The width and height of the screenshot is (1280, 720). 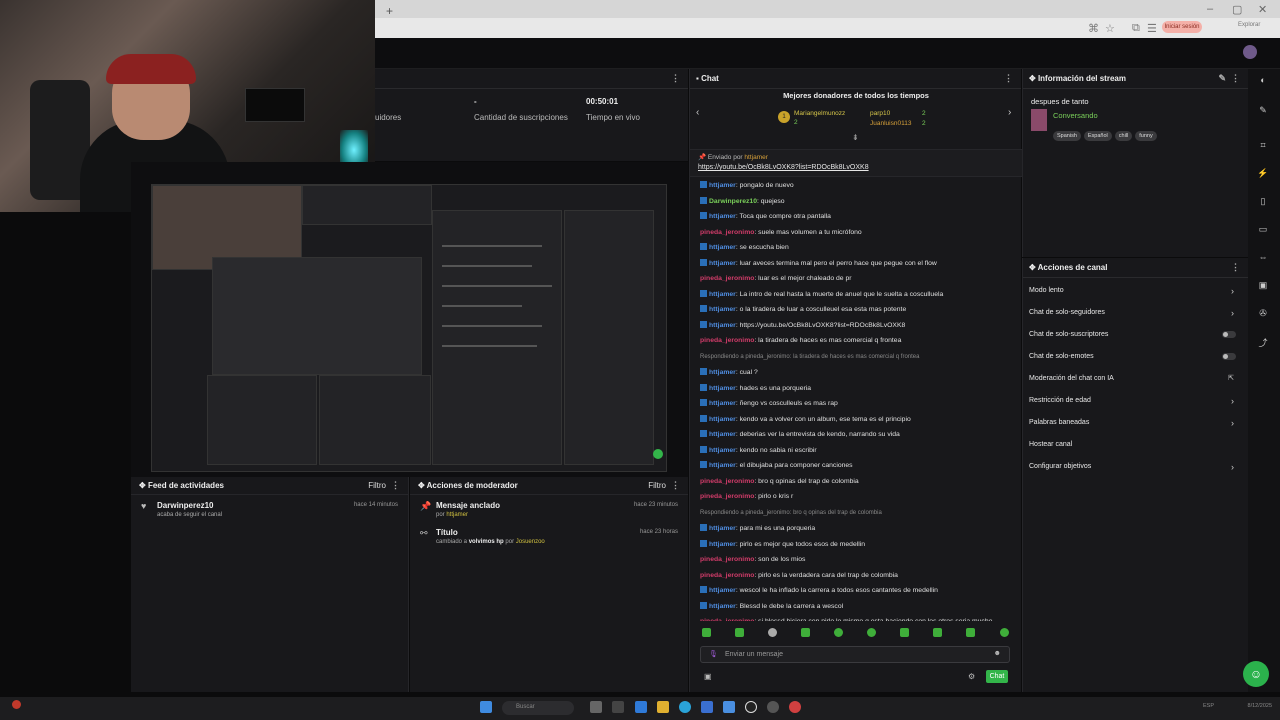 What do you see at coordinates (1263, 230) in the screenshot?
I see `message-icon: ▭` at bounding box center [1263, 230].